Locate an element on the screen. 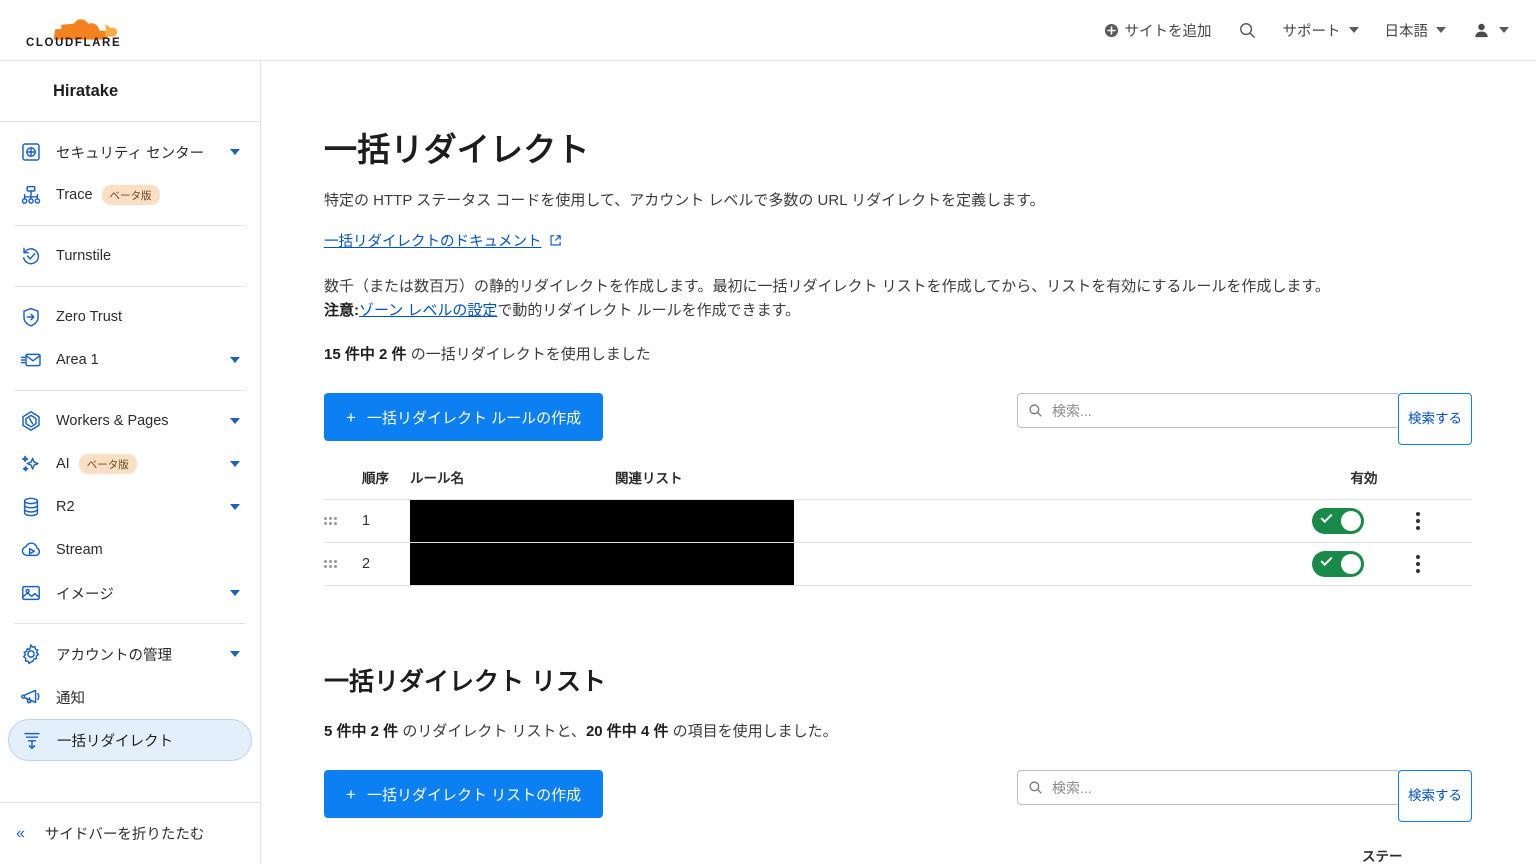 Image resolution: width=1536 pixels, height=864 pixels. bulk-redirect-icon is located at coordinates (32, 740).